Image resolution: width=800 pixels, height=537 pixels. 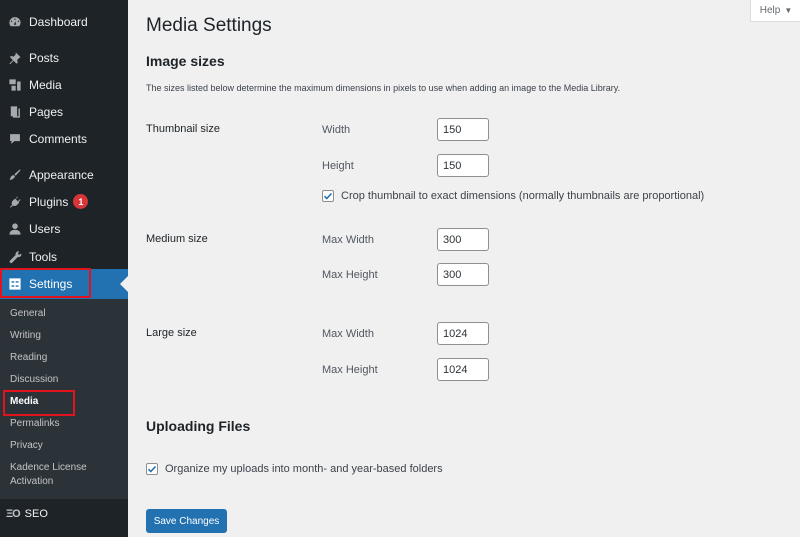 What do you see at coordinates (183, 129) in the screenshot?
I see `thumbnail-size-label: Thumbnail size` at bounding box center [183, 129].